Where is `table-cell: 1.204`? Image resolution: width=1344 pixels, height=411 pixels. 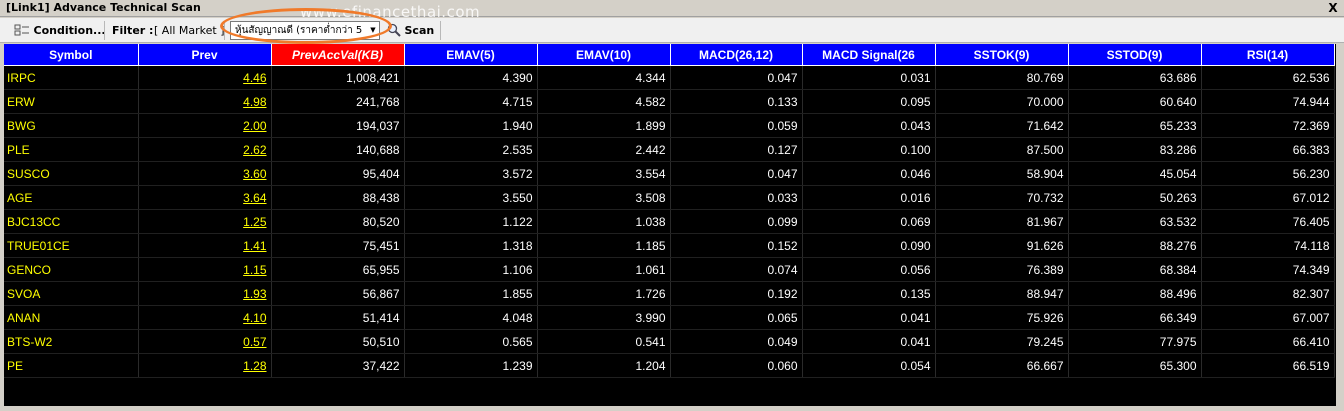 table-cell: 1.204 is located at coordinates (604, 365).